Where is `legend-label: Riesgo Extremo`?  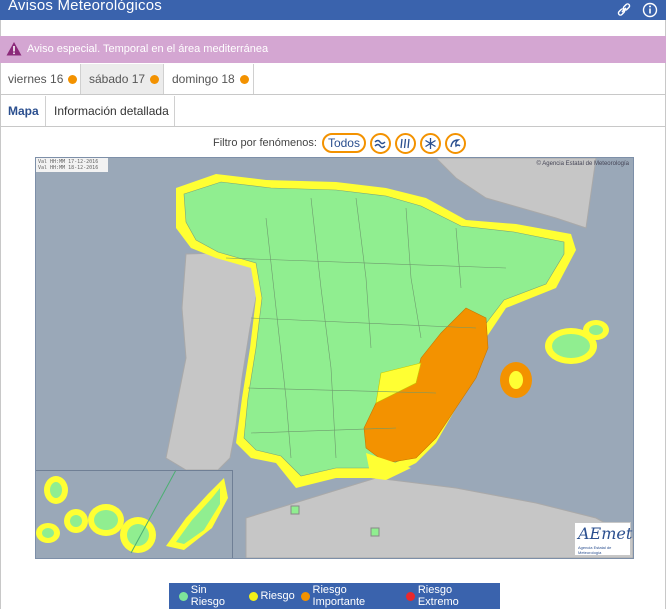
legend-label: Riesgo Extremo is located at coordinates (438, 596).